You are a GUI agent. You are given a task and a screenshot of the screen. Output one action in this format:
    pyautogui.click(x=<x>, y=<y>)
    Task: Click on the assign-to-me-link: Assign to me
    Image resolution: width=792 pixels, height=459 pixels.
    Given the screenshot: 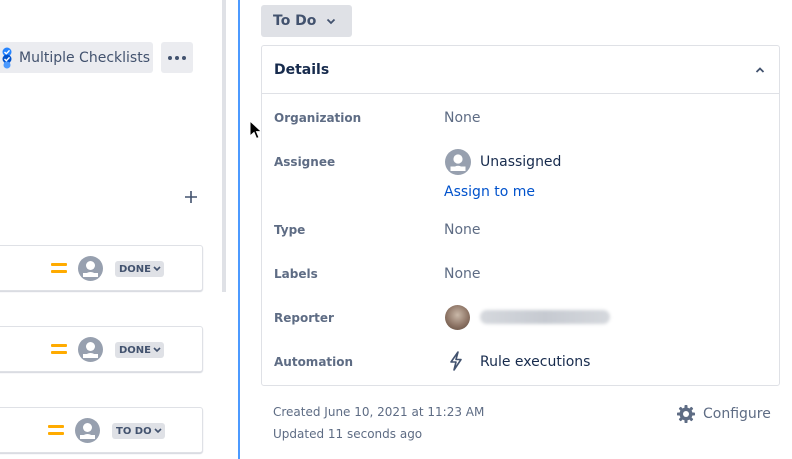 What is the action you would take?
    pyautogui.click(x=489, y=192)
    